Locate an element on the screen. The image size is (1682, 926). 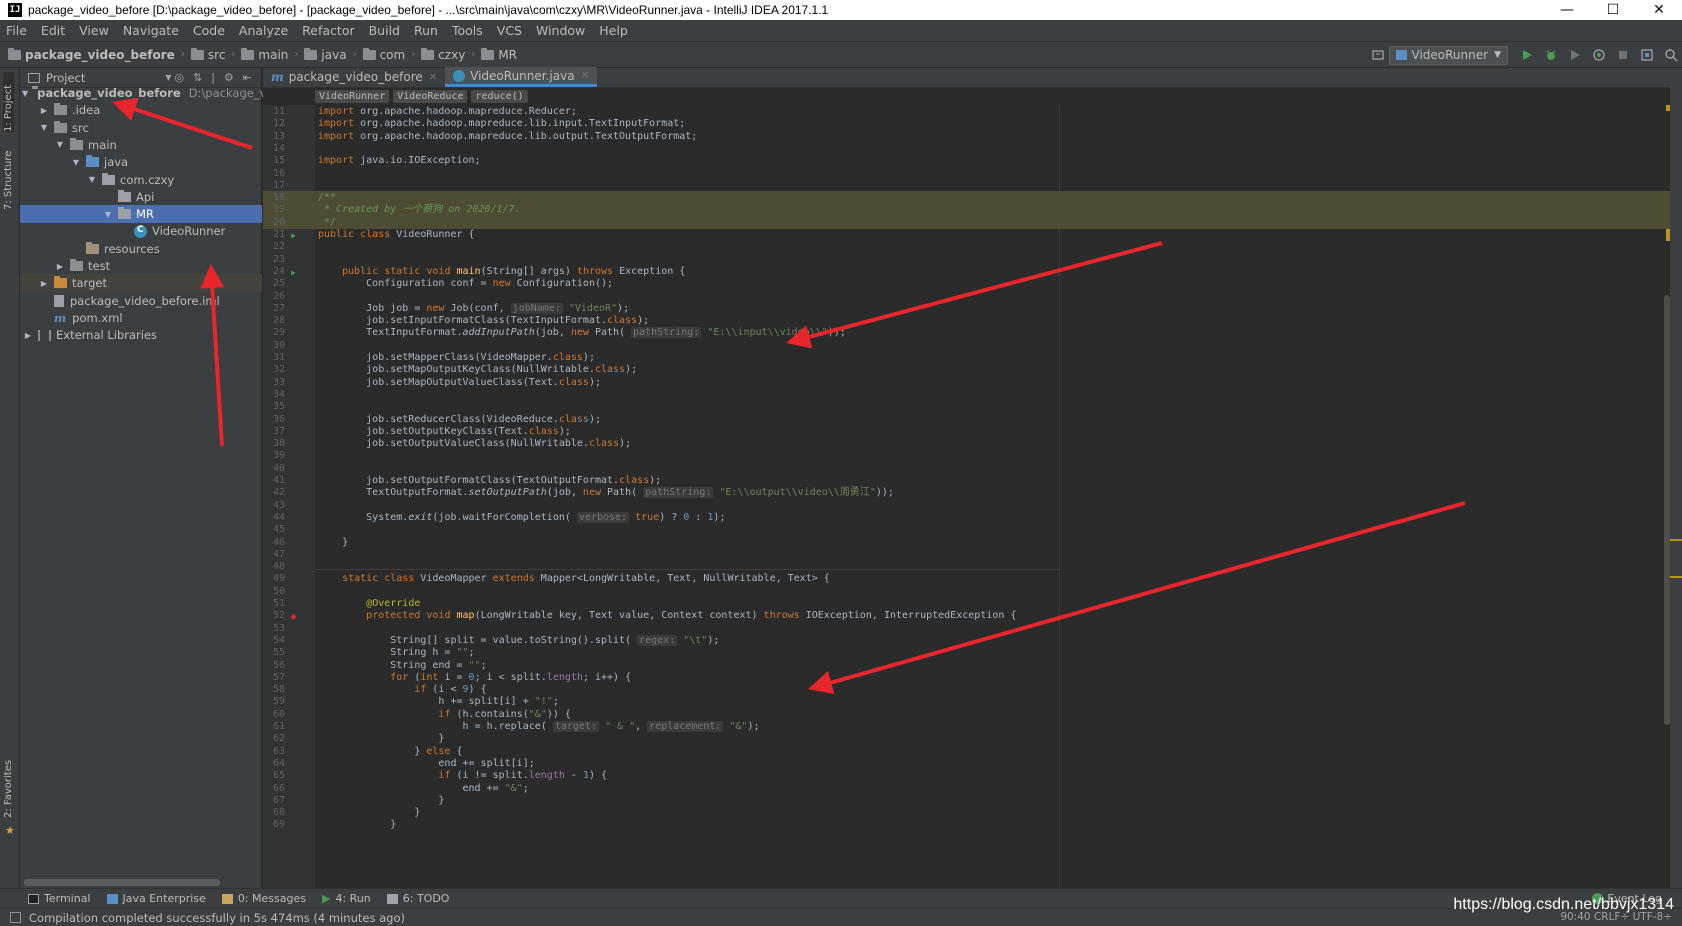
tree-item: ▼ src is located at coordinates (141, 128).